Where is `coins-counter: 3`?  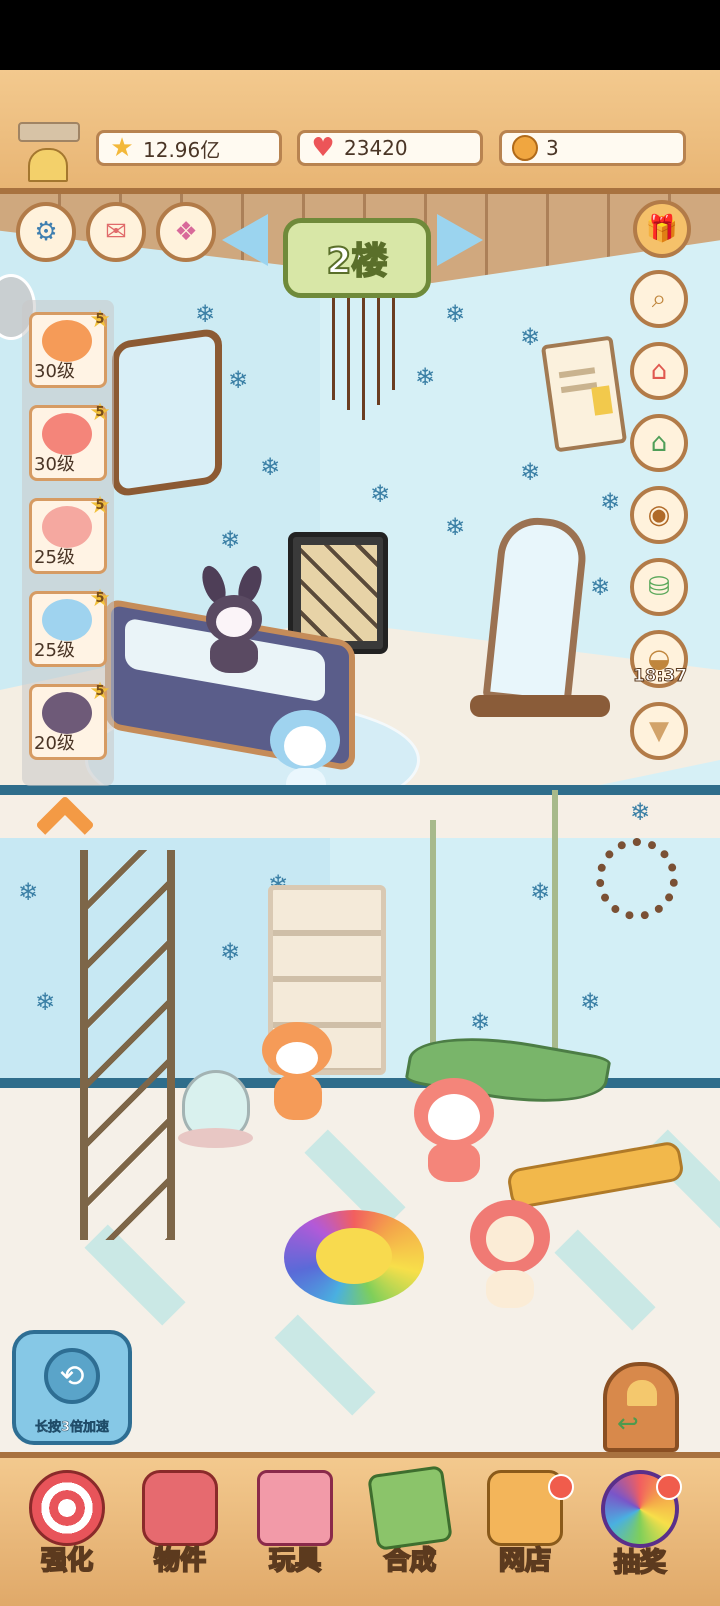 coins-counter: 3 is located at coordinates (592, 148).